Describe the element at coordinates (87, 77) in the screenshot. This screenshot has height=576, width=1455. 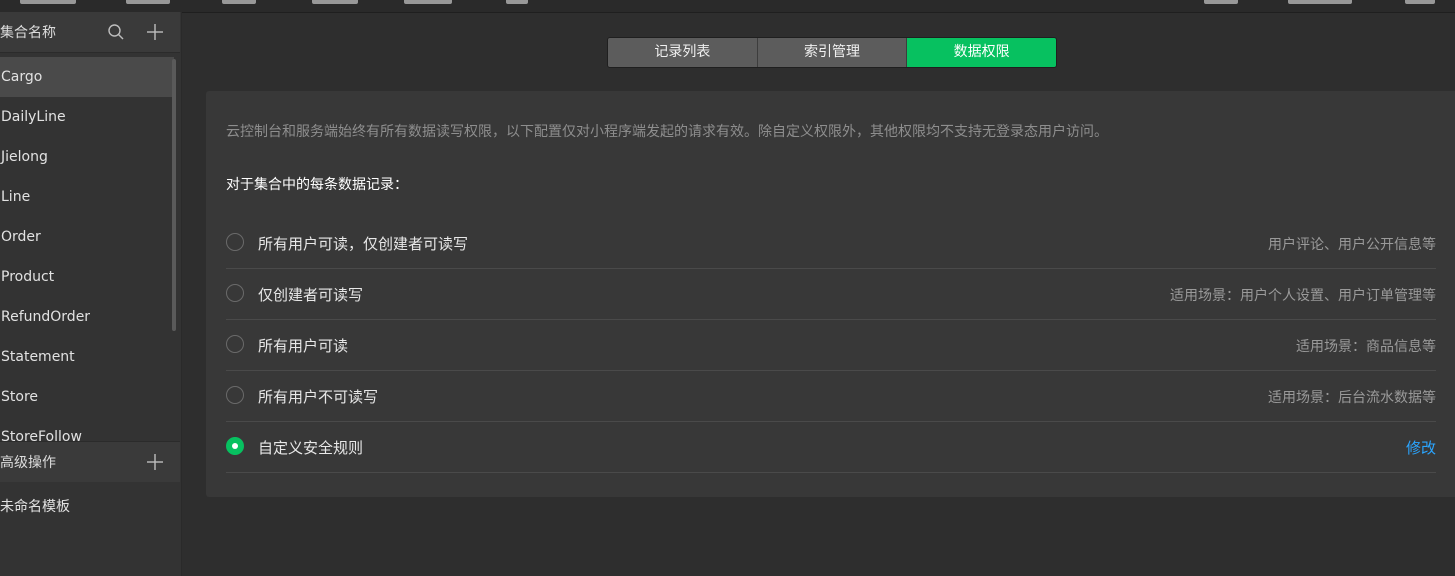
I see `collection-item: Cargo` at that location.